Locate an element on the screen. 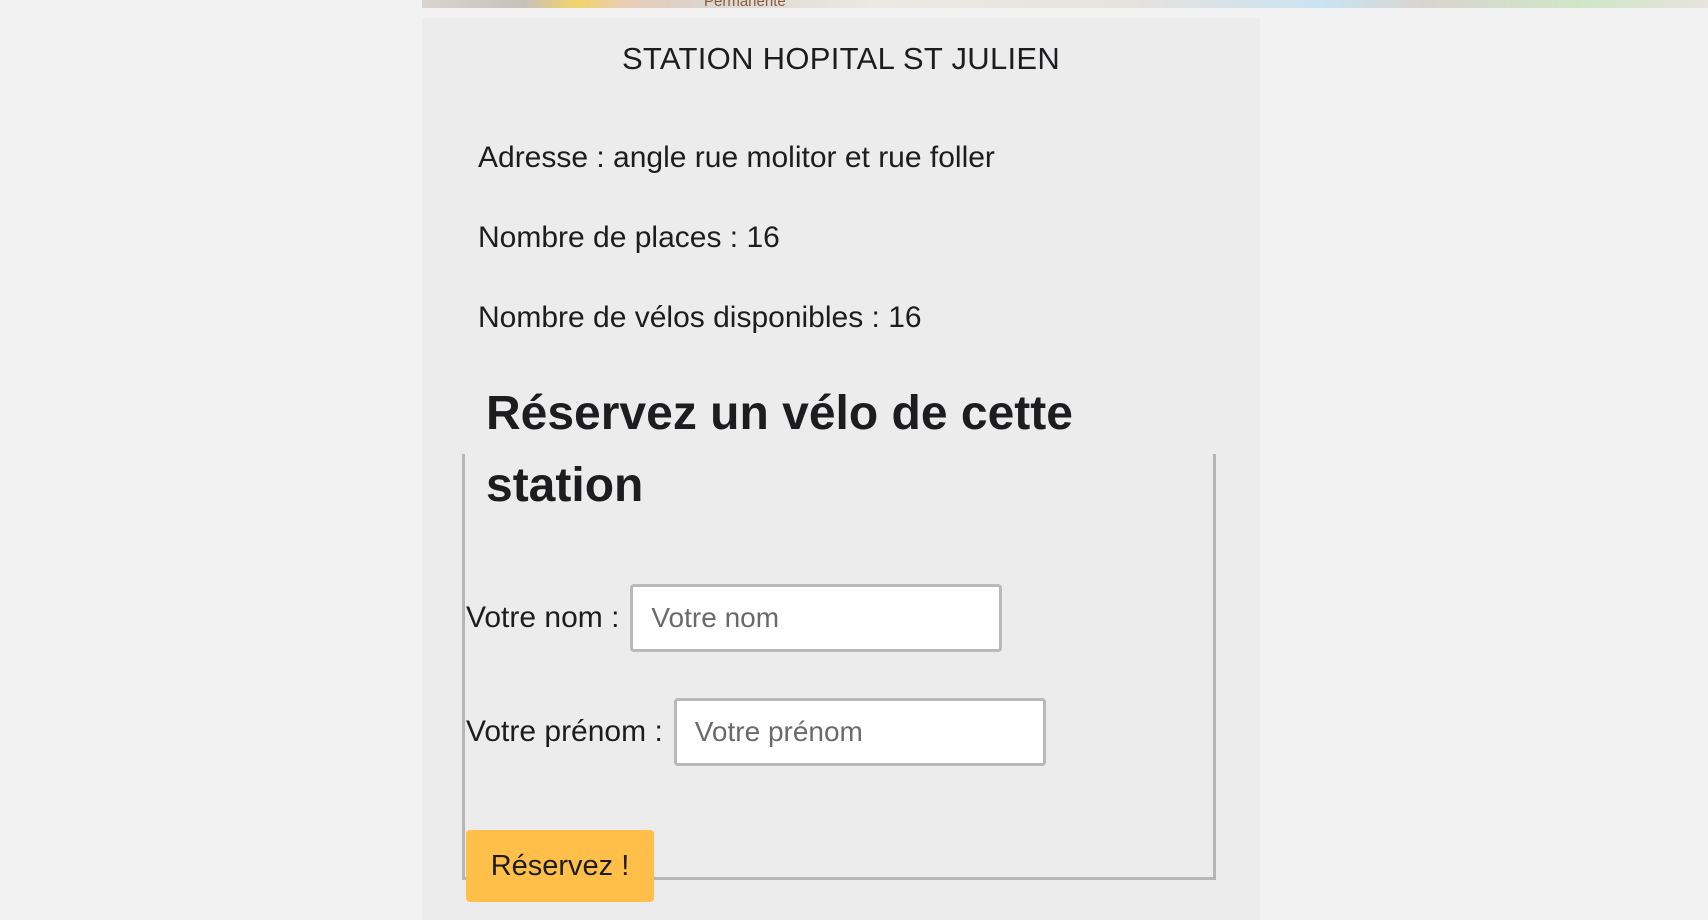 The width and height of the screenshot is (1708, 920). reservation-heading: Réservez un vélo de cette station is located at coordinates (816, 450).